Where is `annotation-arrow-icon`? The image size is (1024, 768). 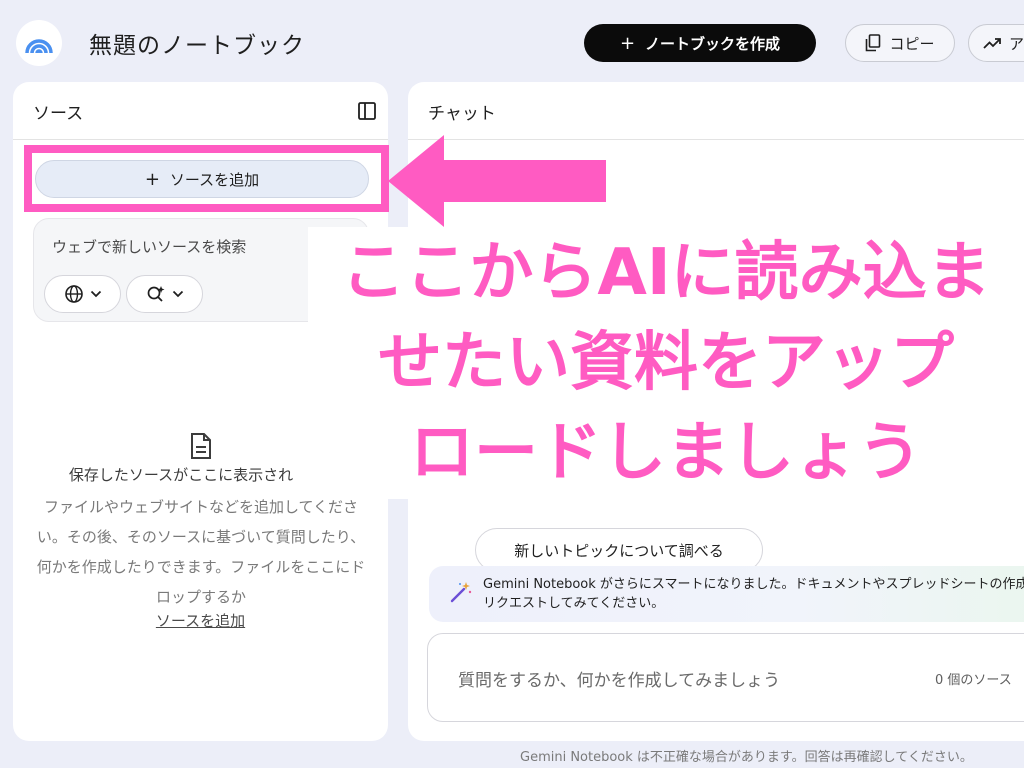 annotation-arrow-icon is located at coordinates (497, 181).